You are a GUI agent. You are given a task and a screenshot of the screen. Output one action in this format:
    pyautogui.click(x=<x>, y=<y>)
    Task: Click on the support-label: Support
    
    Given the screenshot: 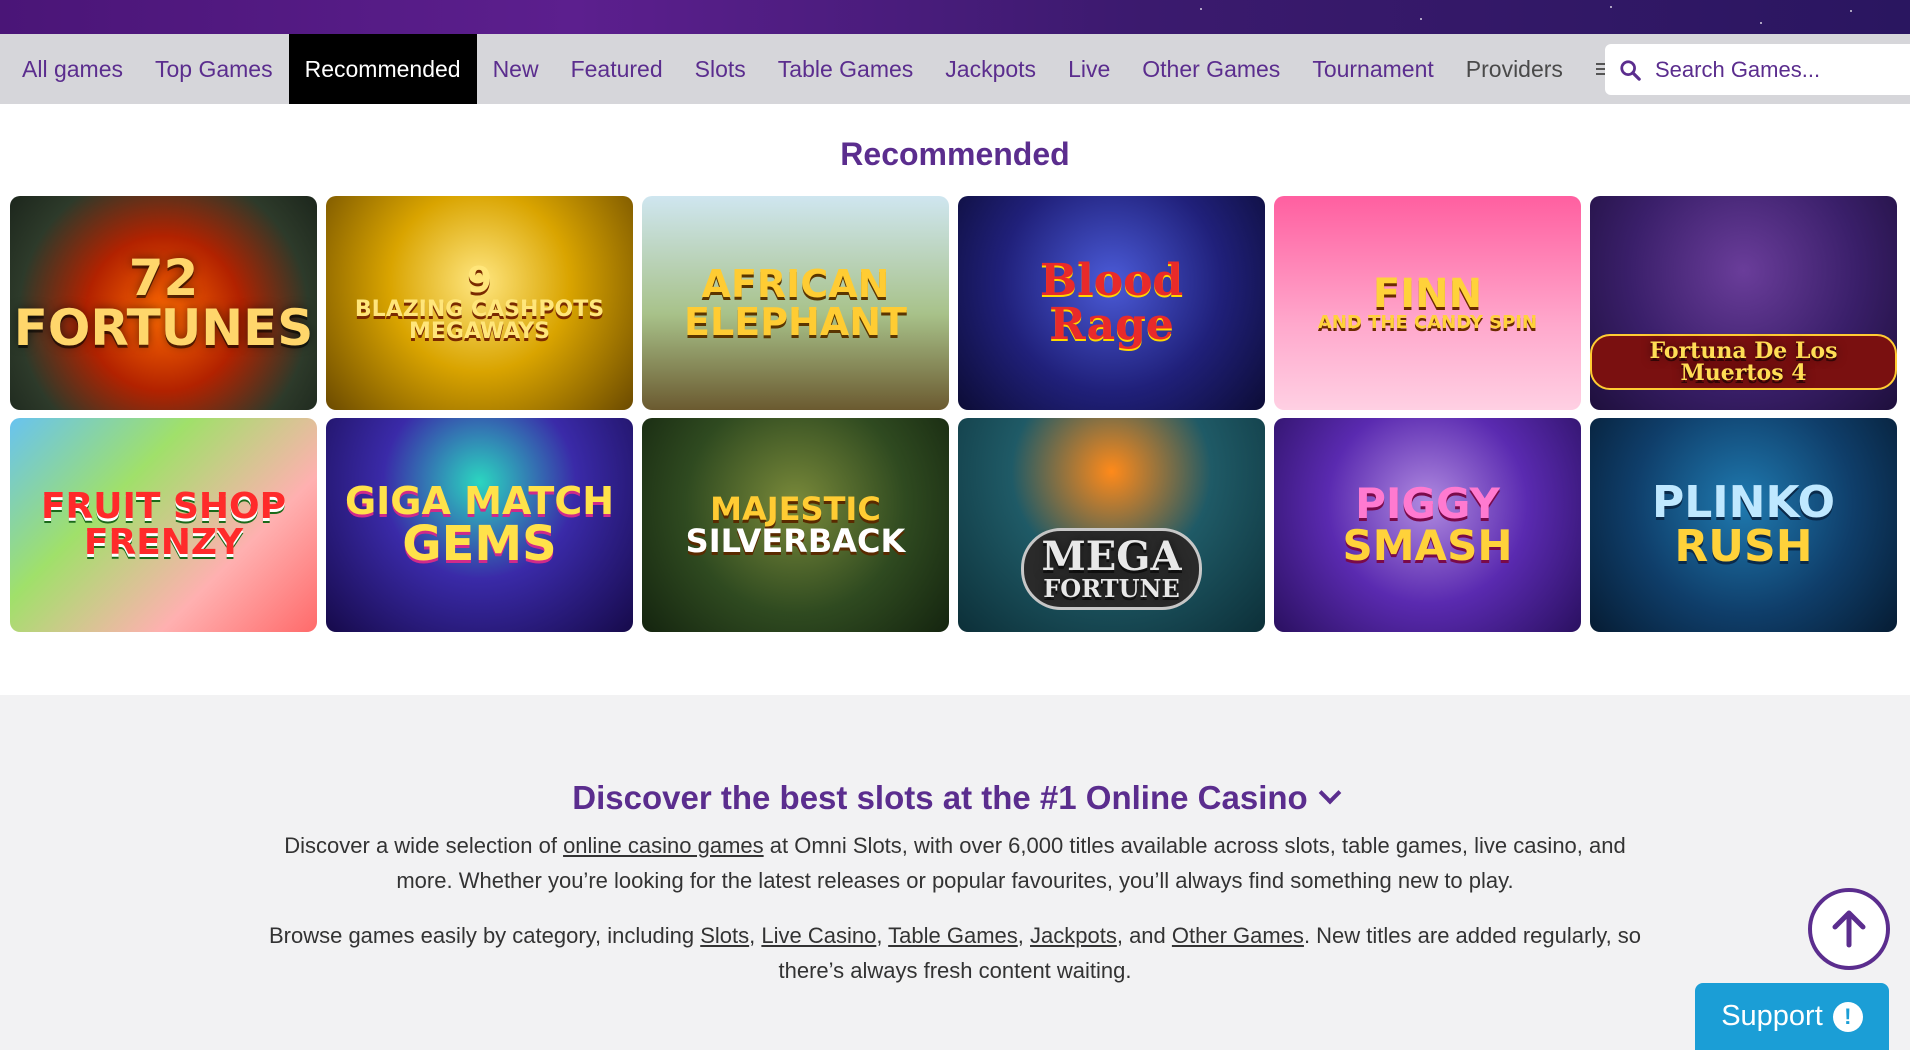 What is the action you would take?
    pyautogui.click(x=1772, y=1016)
    